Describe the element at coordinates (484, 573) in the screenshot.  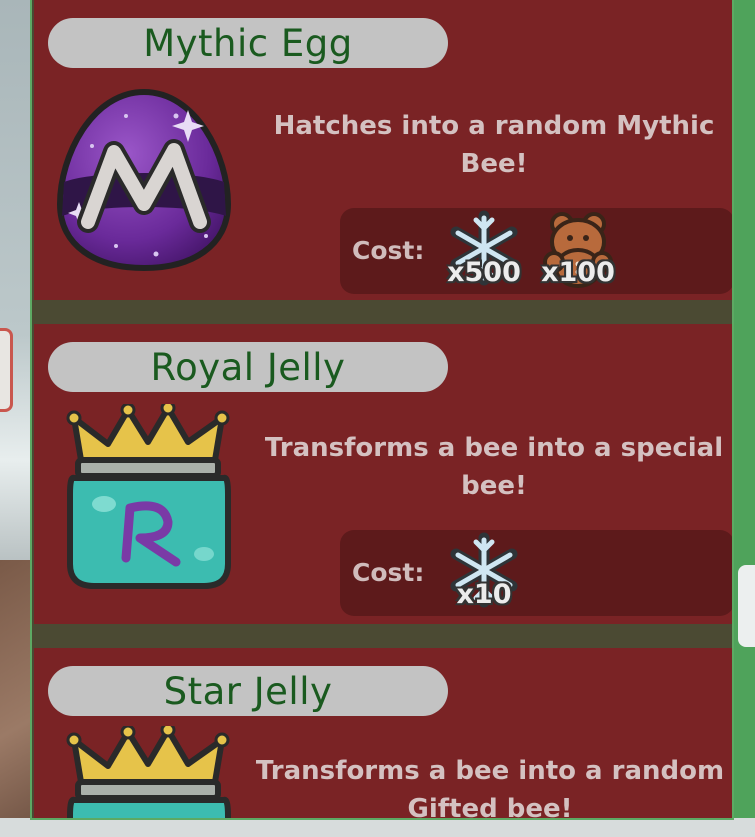
I see `cost-snowflake: x10` at that location.